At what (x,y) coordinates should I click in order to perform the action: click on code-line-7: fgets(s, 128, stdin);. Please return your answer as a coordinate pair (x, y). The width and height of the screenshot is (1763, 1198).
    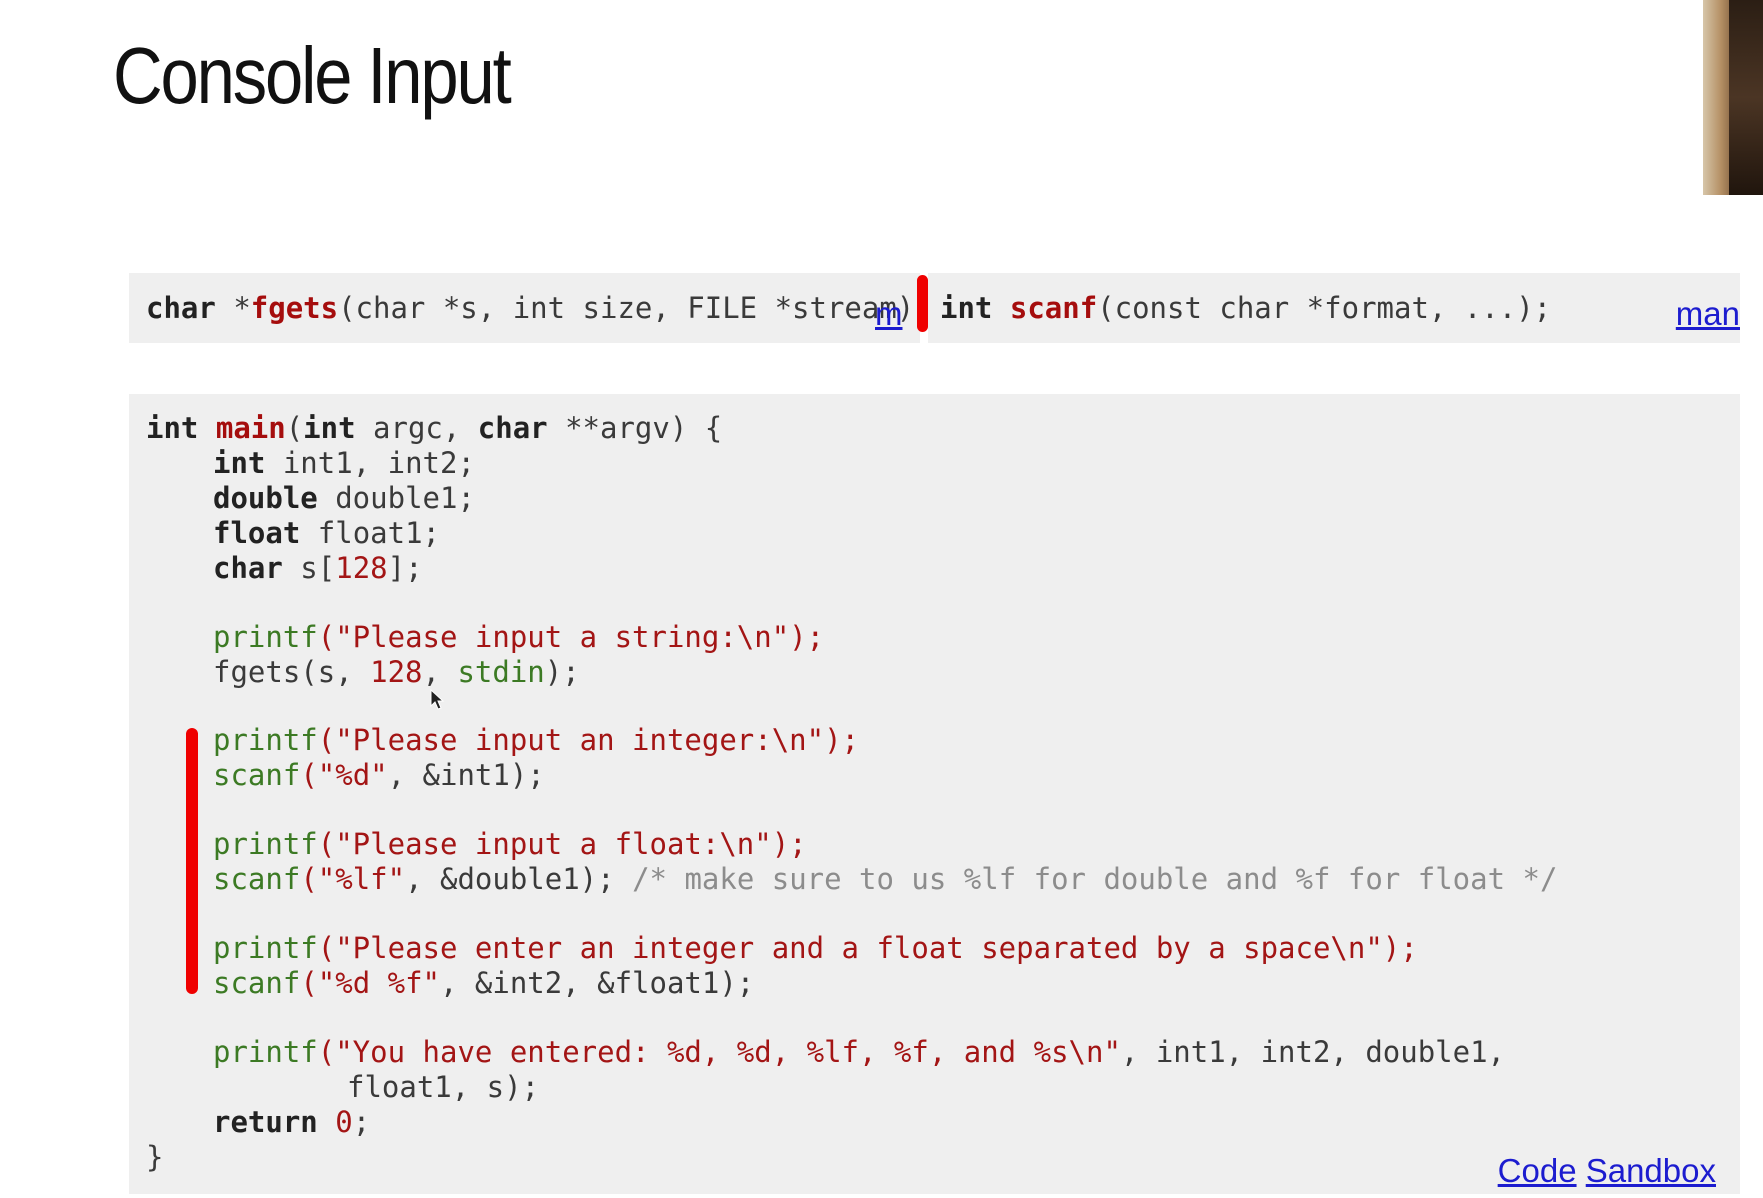
    Looking at the image, I should click on (396, 672).